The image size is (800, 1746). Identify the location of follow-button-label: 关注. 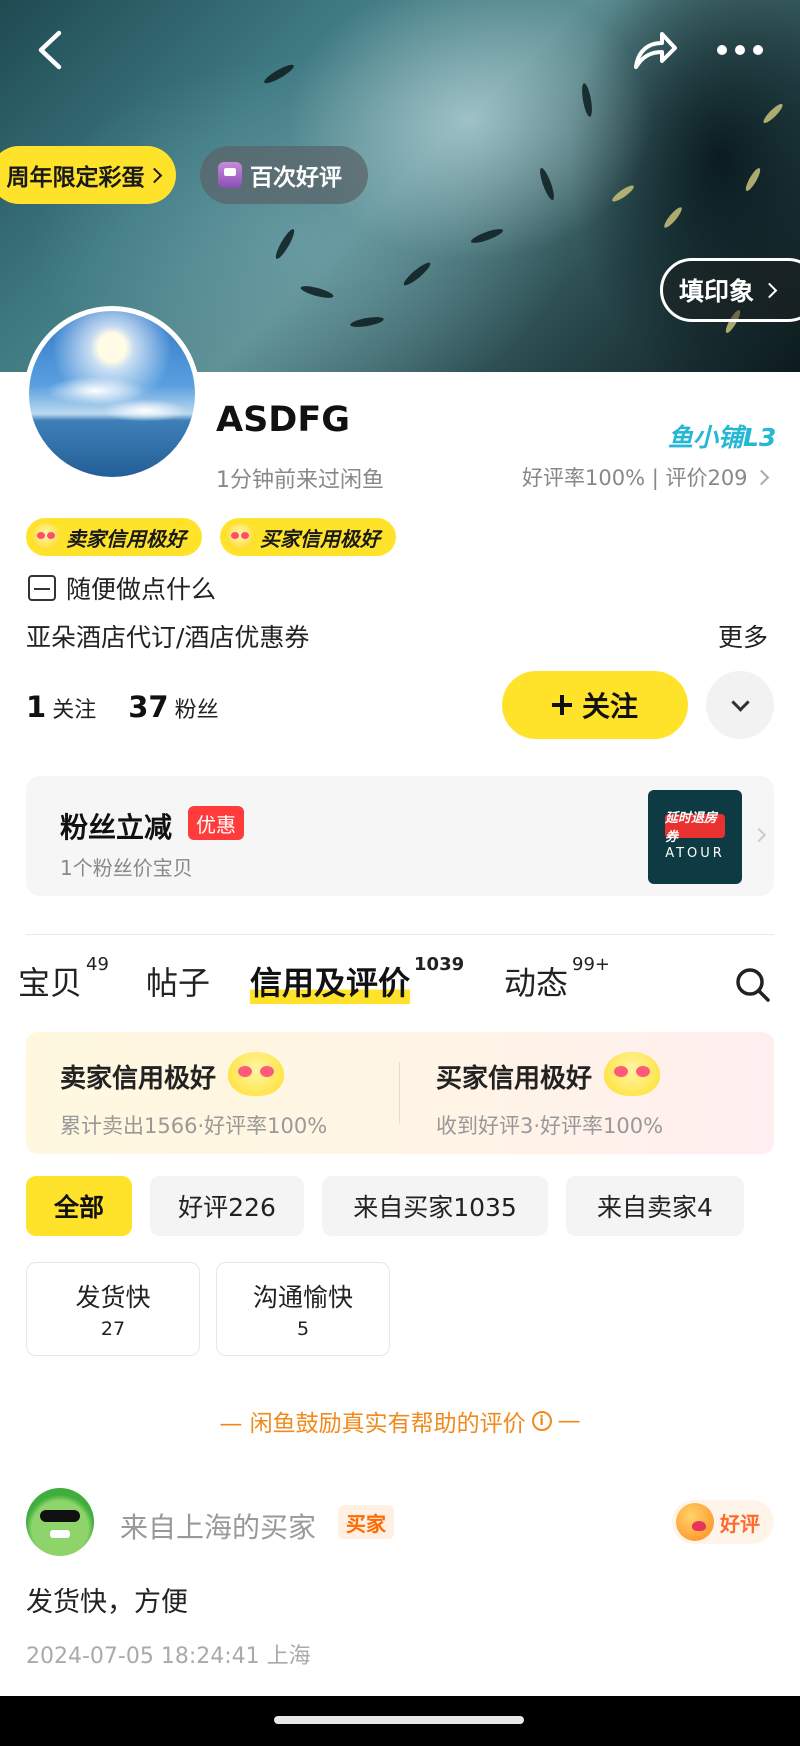
(609, 706).